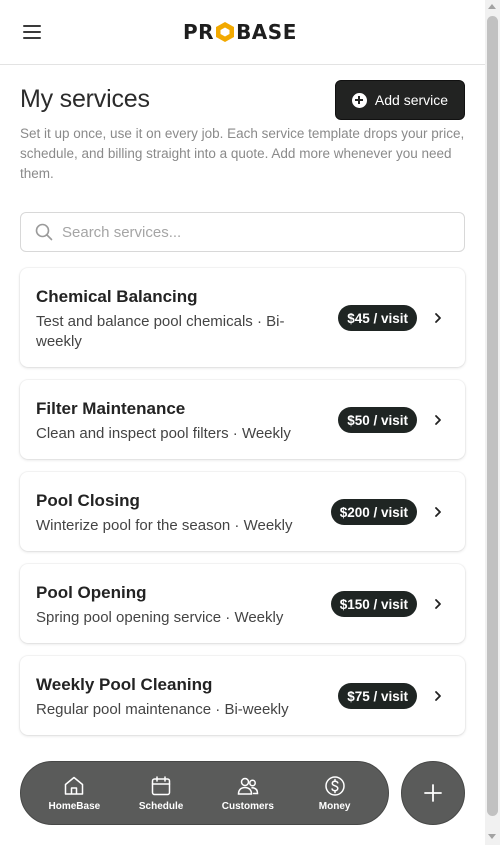 This screenshot has width=500, height=845. I want to click on service-name: Pool Closing, so click(88, 500).